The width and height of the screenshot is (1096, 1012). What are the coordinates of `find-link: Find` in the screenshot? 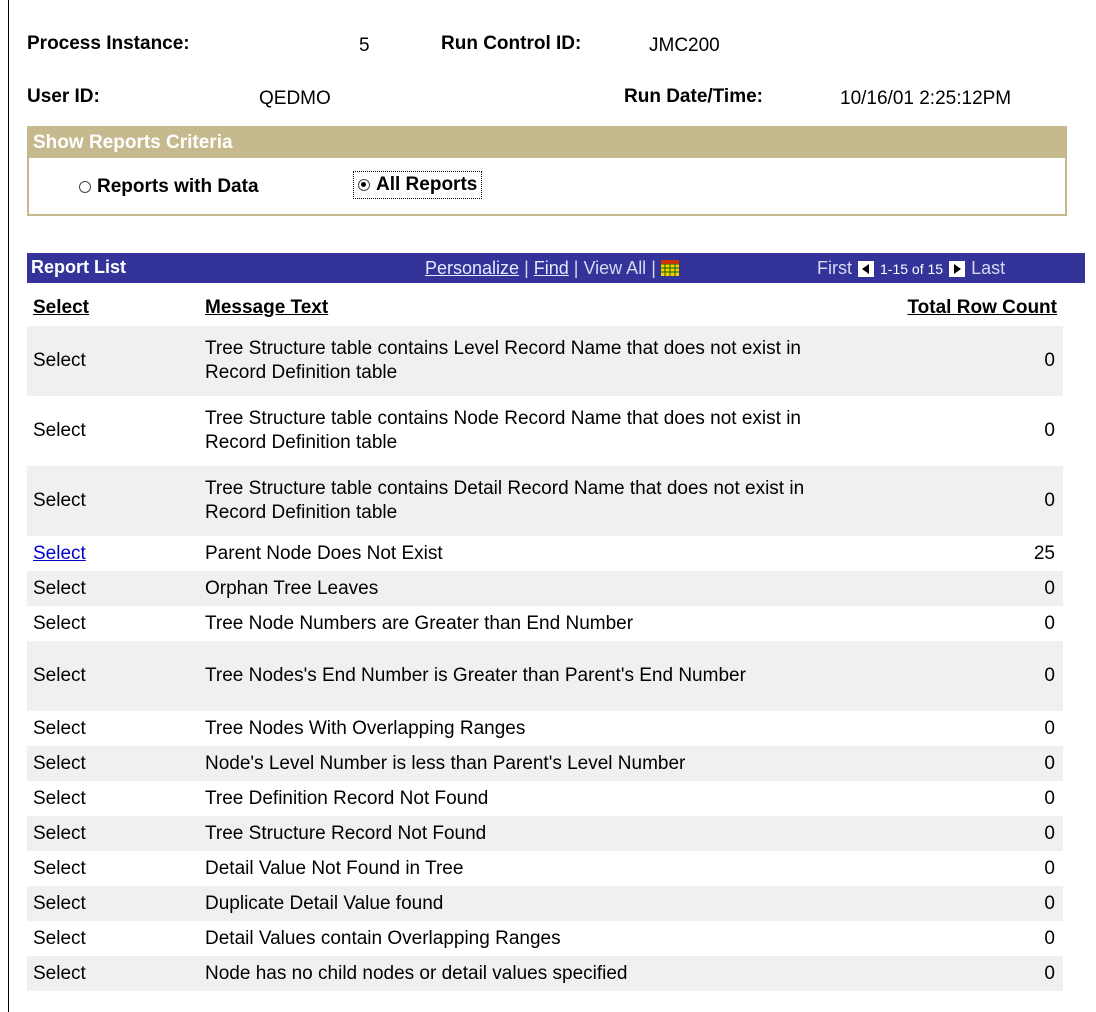 It's located at (551, 268).